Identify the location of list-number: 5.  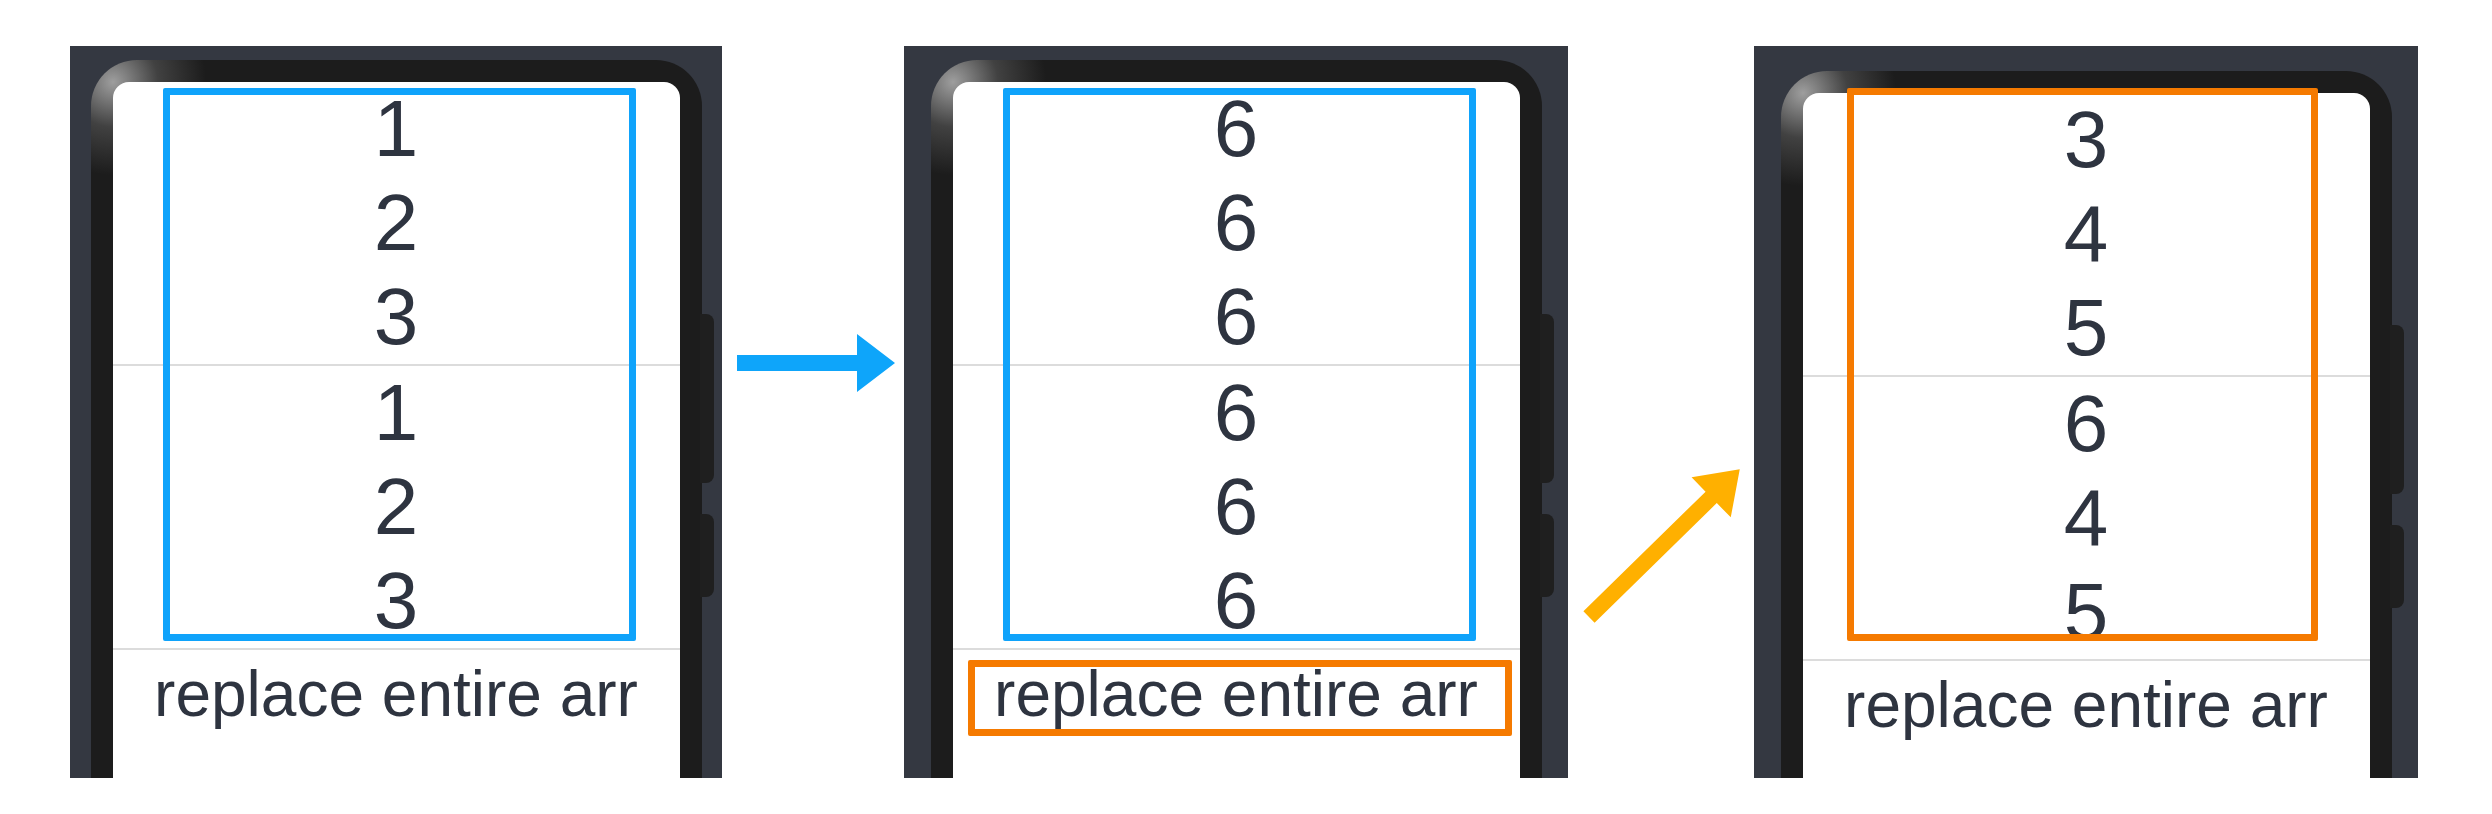
(2086, 328).